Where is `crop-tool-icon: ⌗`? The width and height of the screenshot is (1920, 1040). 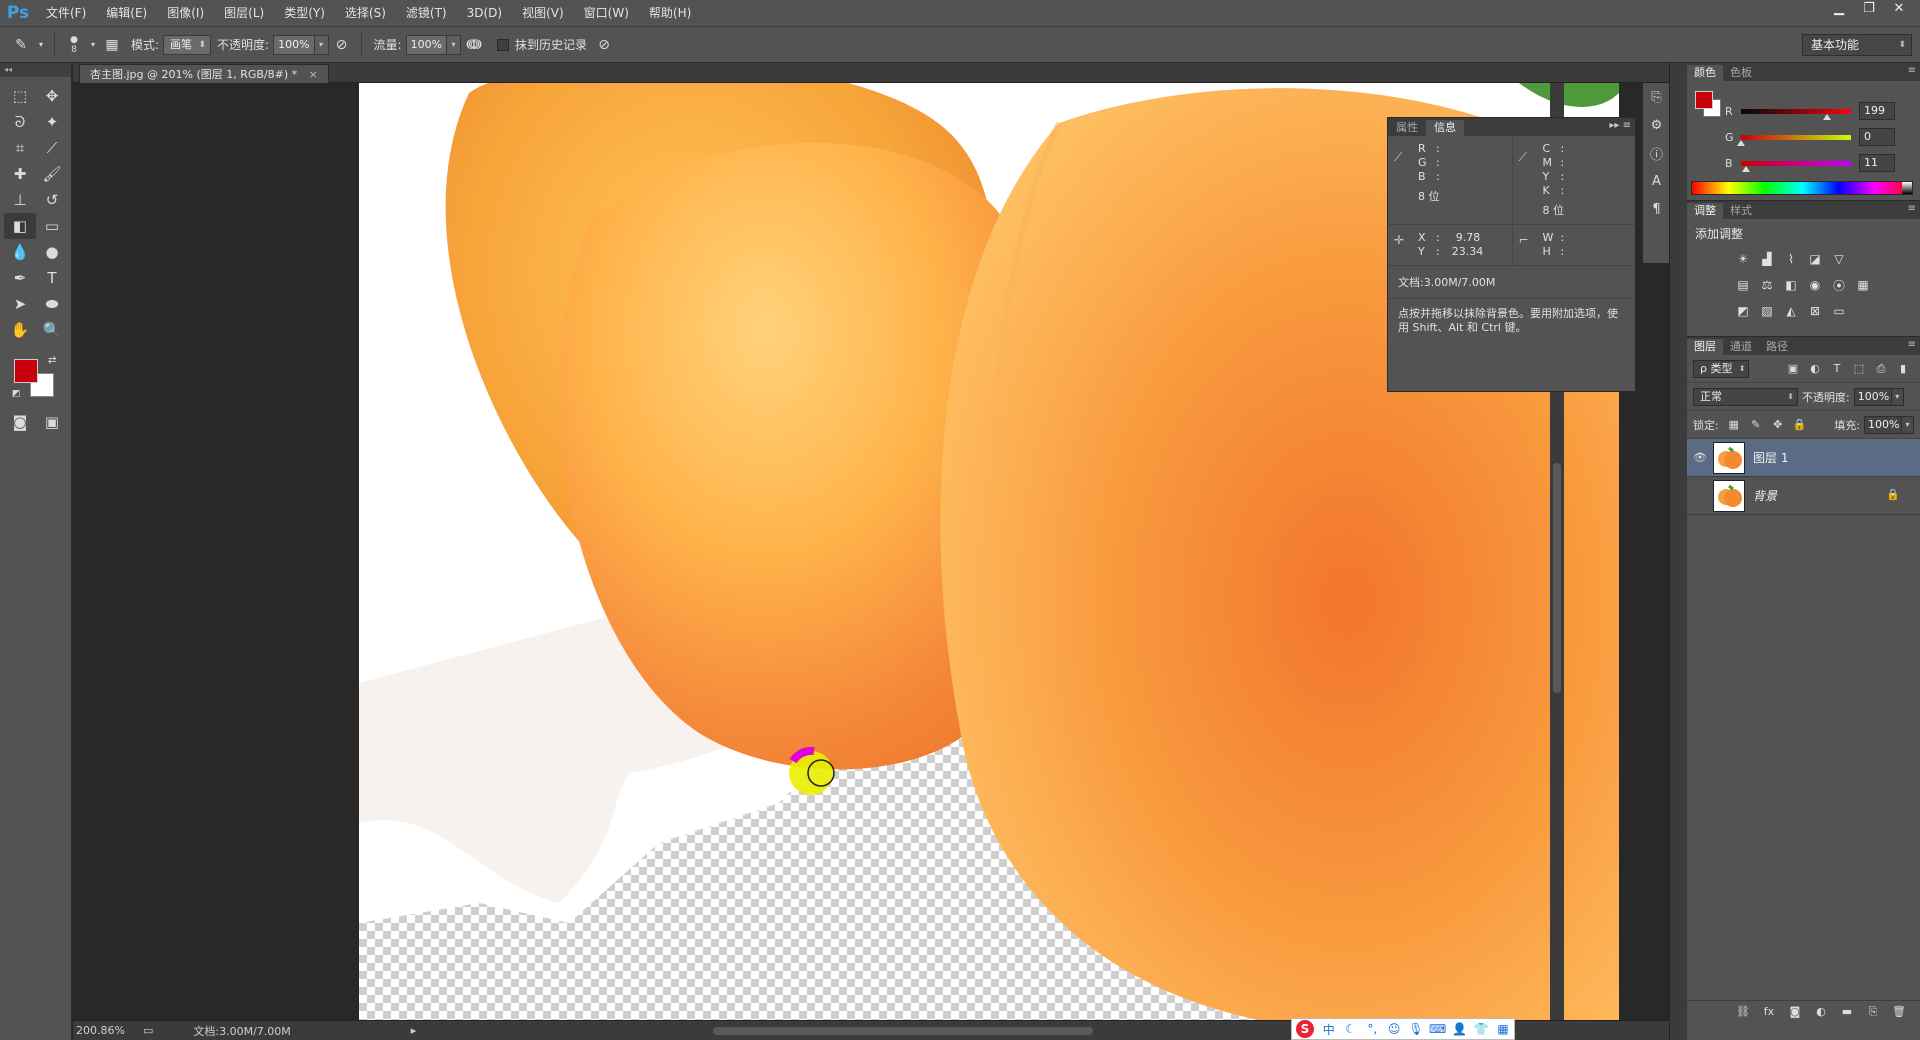 crop-tool-icon: ⌗ is located at coordinates (20, 148).